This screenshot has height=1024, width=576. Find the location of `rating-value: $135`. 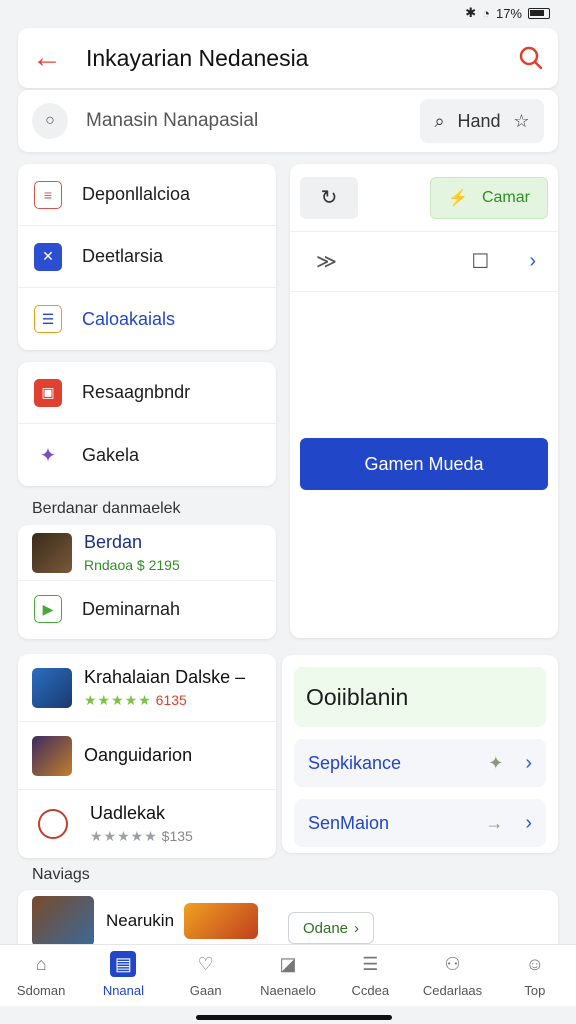

rating-value: $135 is located at coordinates (177, 836).